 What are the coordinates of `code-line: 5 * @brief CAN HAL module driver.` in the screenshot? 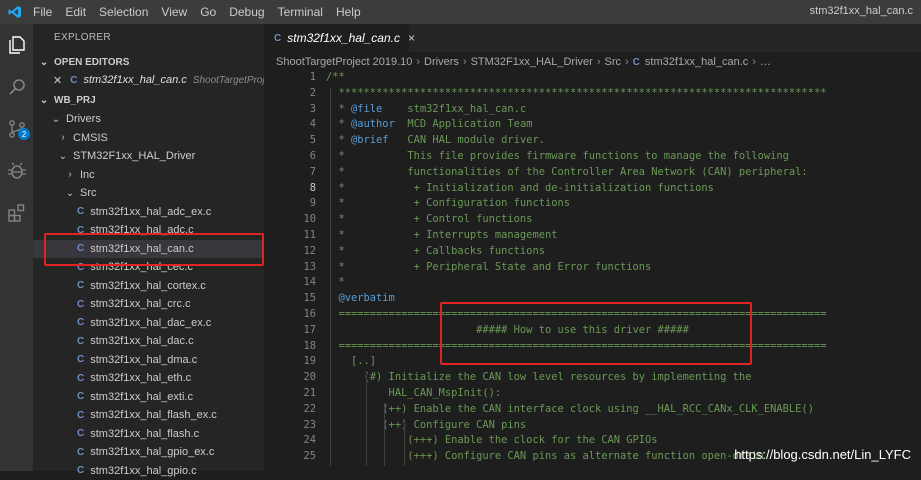 It's located at (592, 142).